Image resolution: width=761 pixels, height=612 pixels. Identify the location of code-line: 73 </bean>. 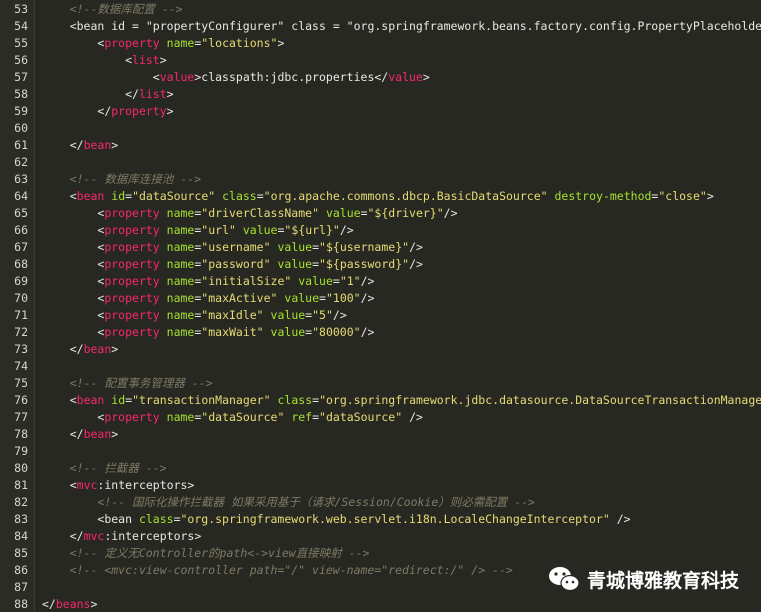
(380, 349).